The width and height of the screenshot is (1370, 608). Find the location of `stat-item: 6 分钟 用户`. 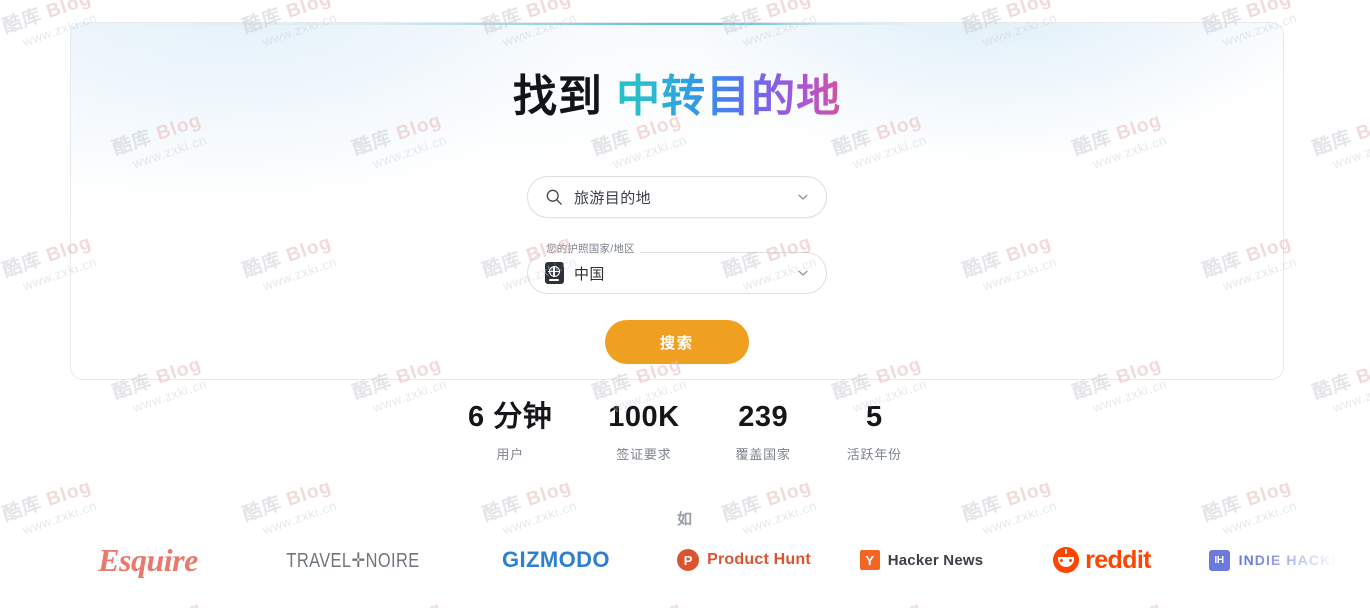

stat-item: 6 分钟 用户 is located at coordinates (510, 432).